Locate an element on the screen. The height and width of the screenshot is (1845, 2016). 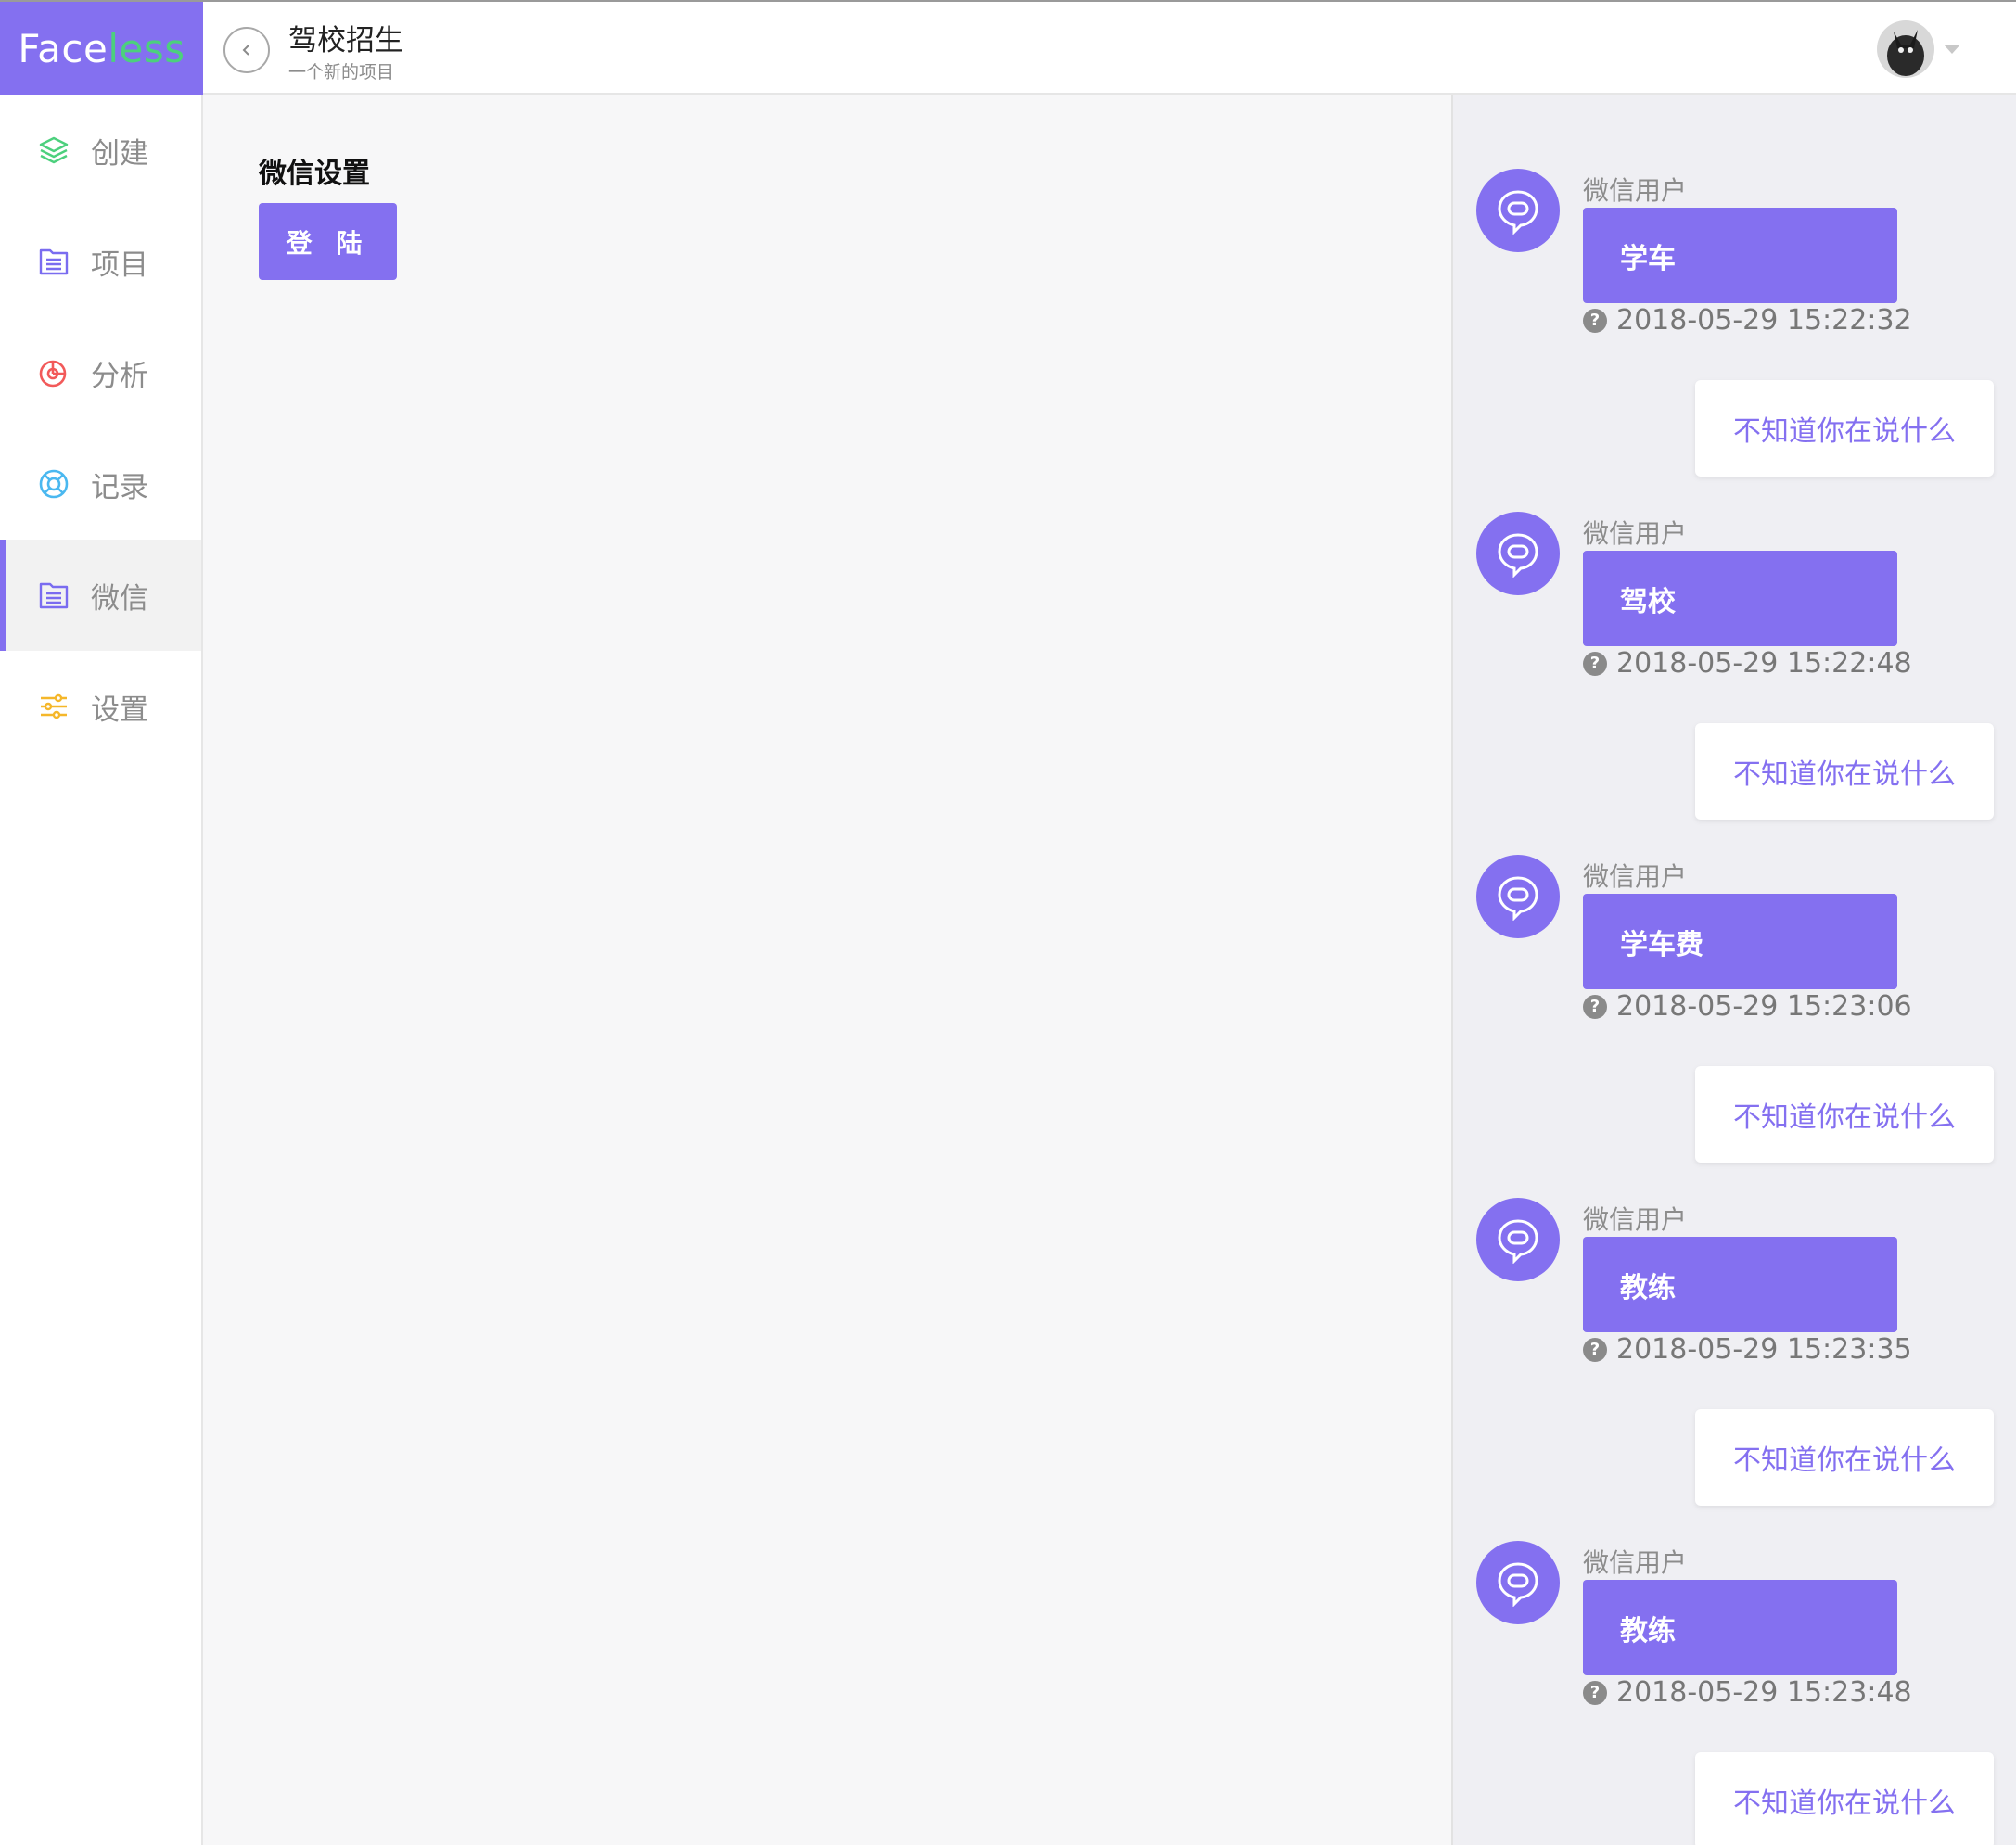
incoming-bubble: 学车 is located at coordinates (1740, 255).